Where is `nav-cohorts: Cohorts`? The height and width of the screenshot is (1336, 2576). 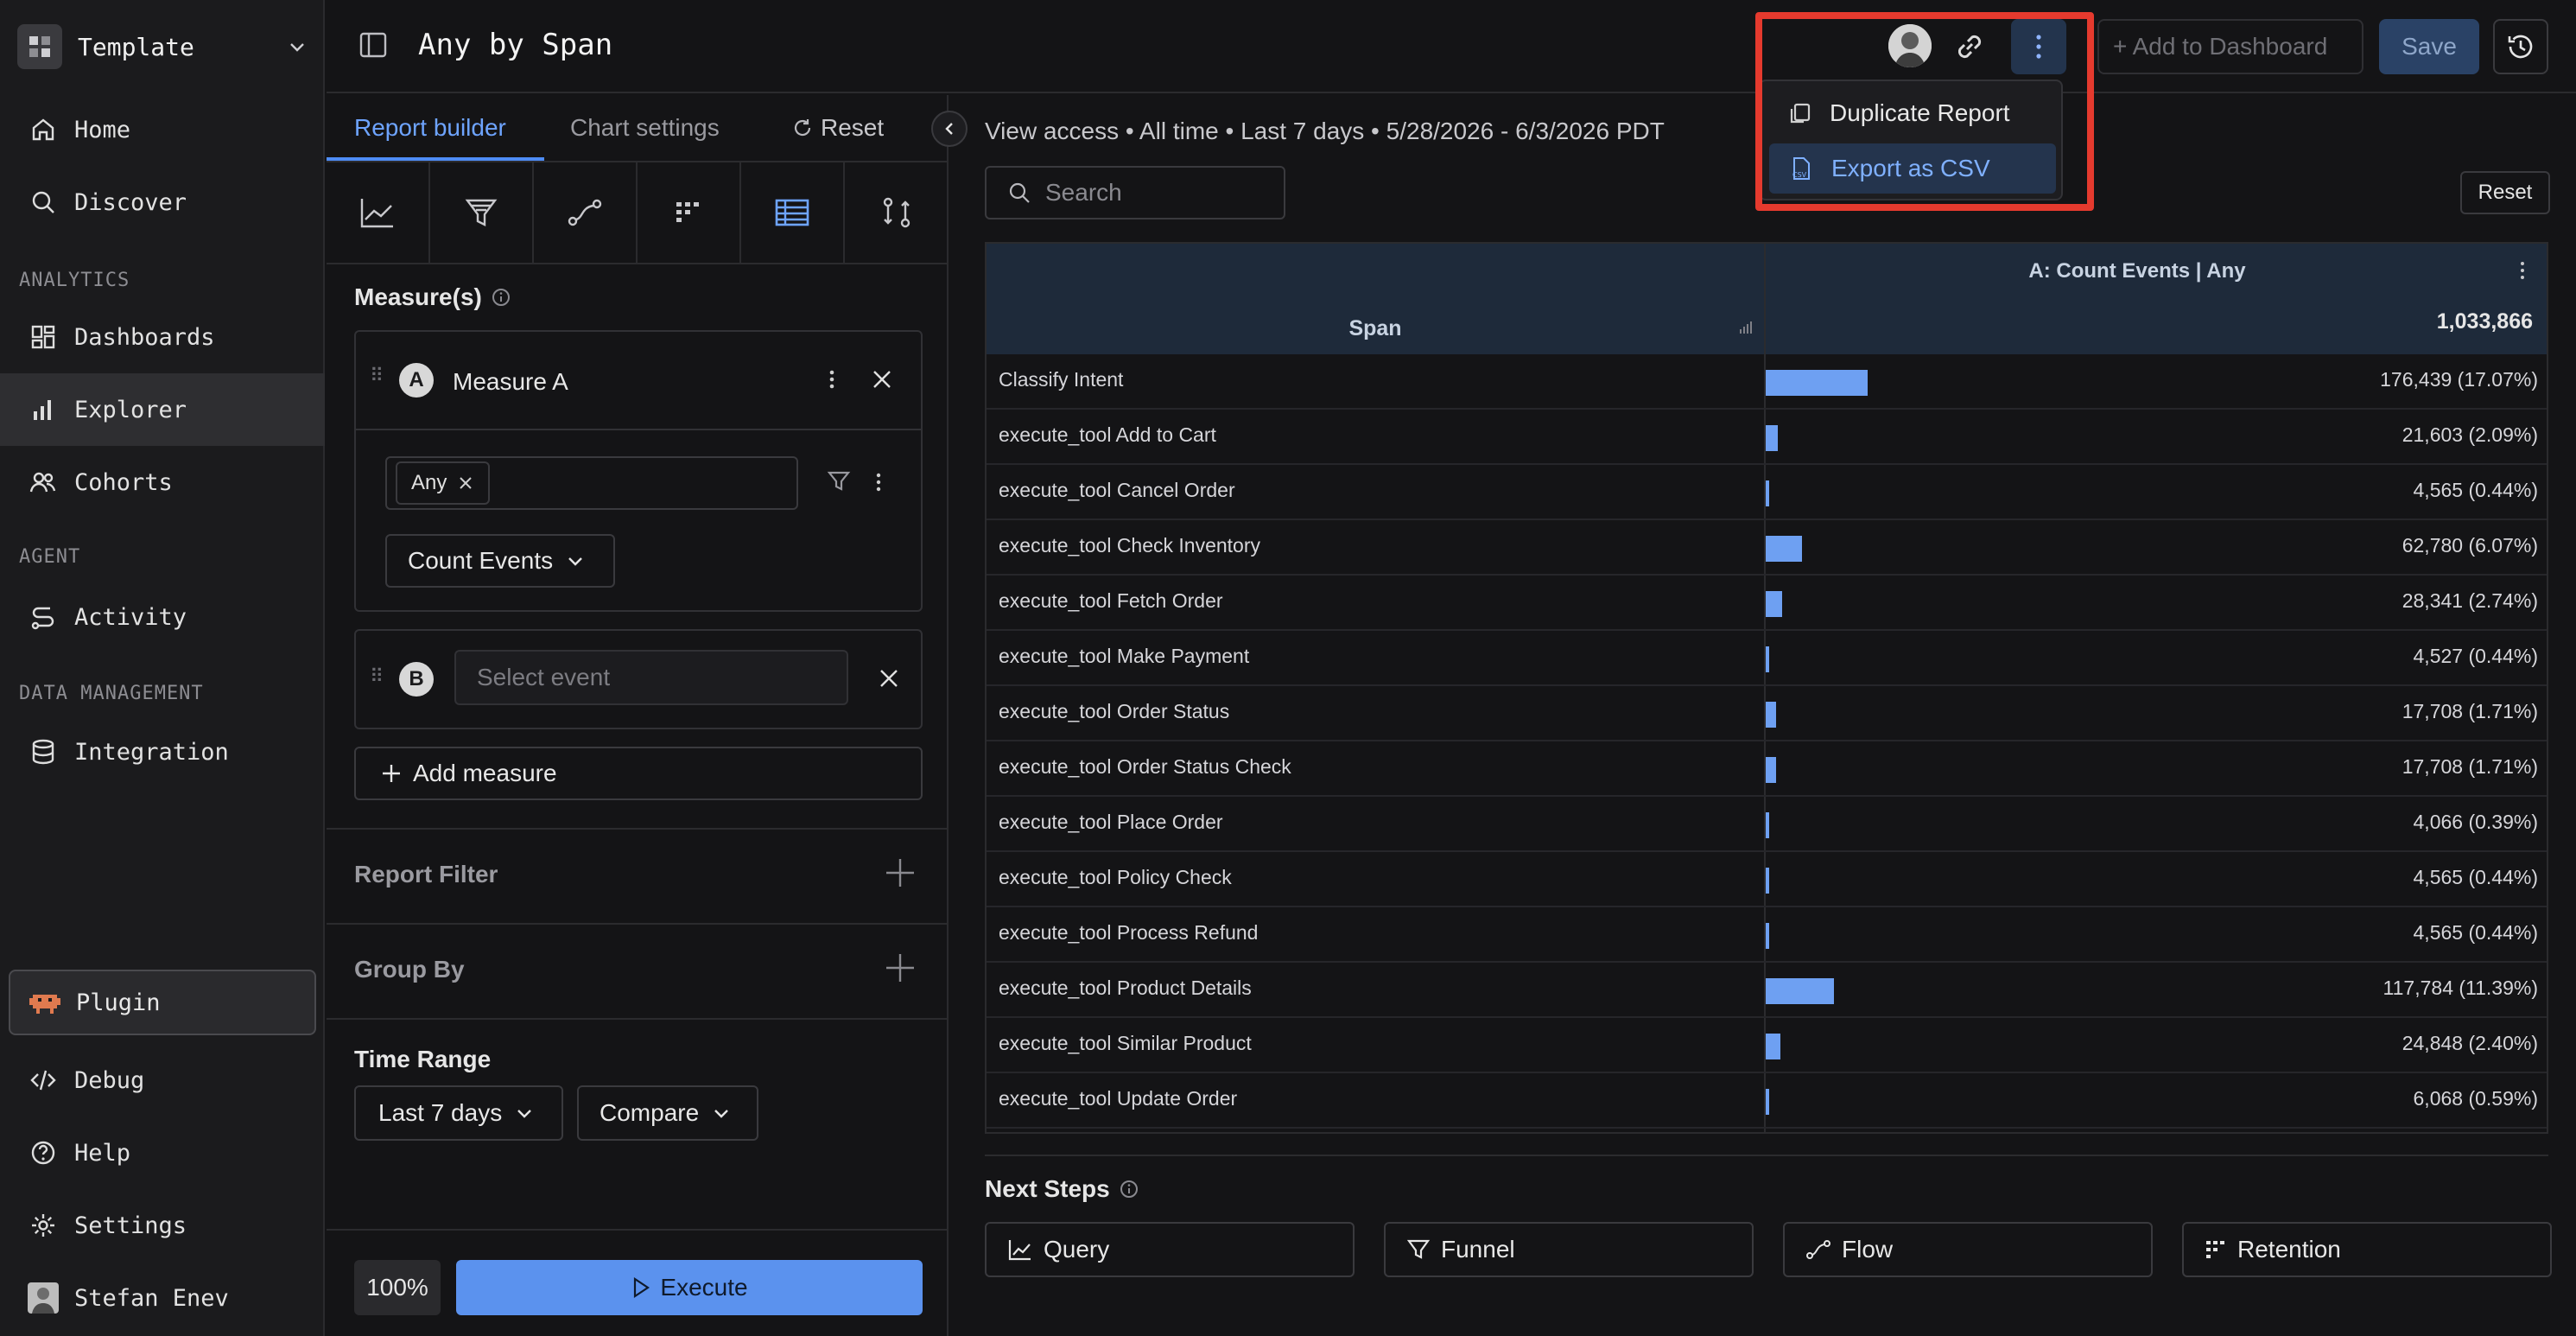 nav-cohorts: Cohorts is located at coordinates (162, 482).